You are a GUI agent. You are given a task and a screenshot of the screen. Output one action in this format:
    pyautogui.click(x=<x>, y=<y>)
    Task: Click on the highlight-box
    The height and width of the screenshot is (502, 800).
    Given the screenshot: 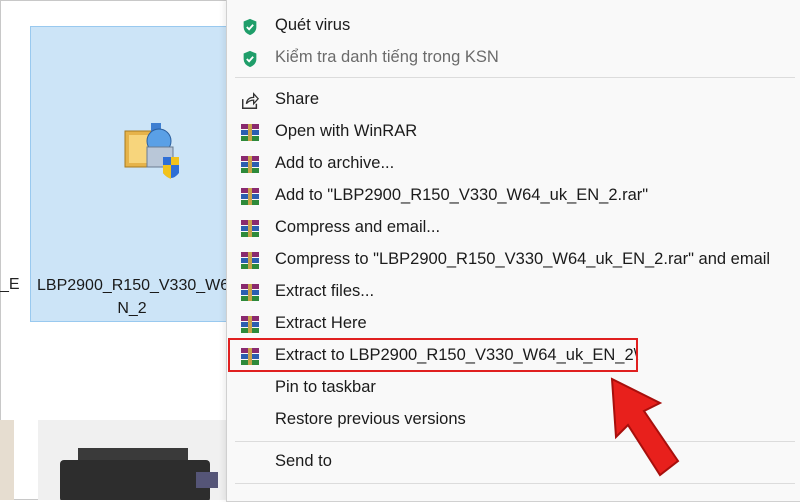 What is the action you would take?
    pyautogui.click(x=433, y=355)
    